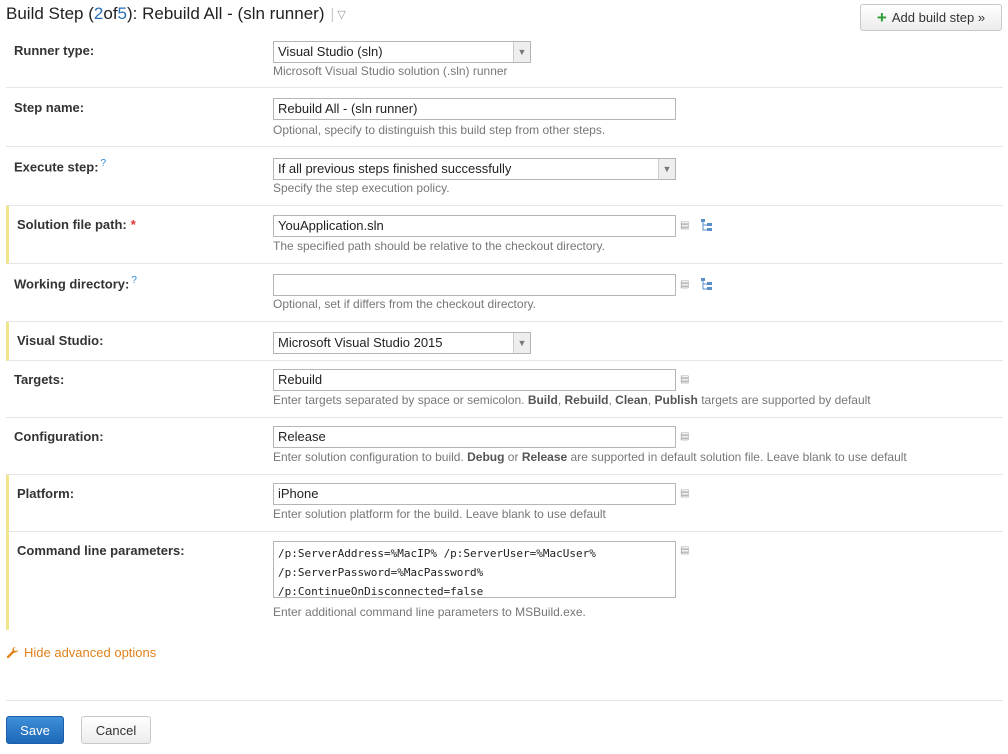  What do you see at coordinates (56, 167) in the screenshot?
I see `execute-step-label: Execute step:` at bounding box center [56, 167].